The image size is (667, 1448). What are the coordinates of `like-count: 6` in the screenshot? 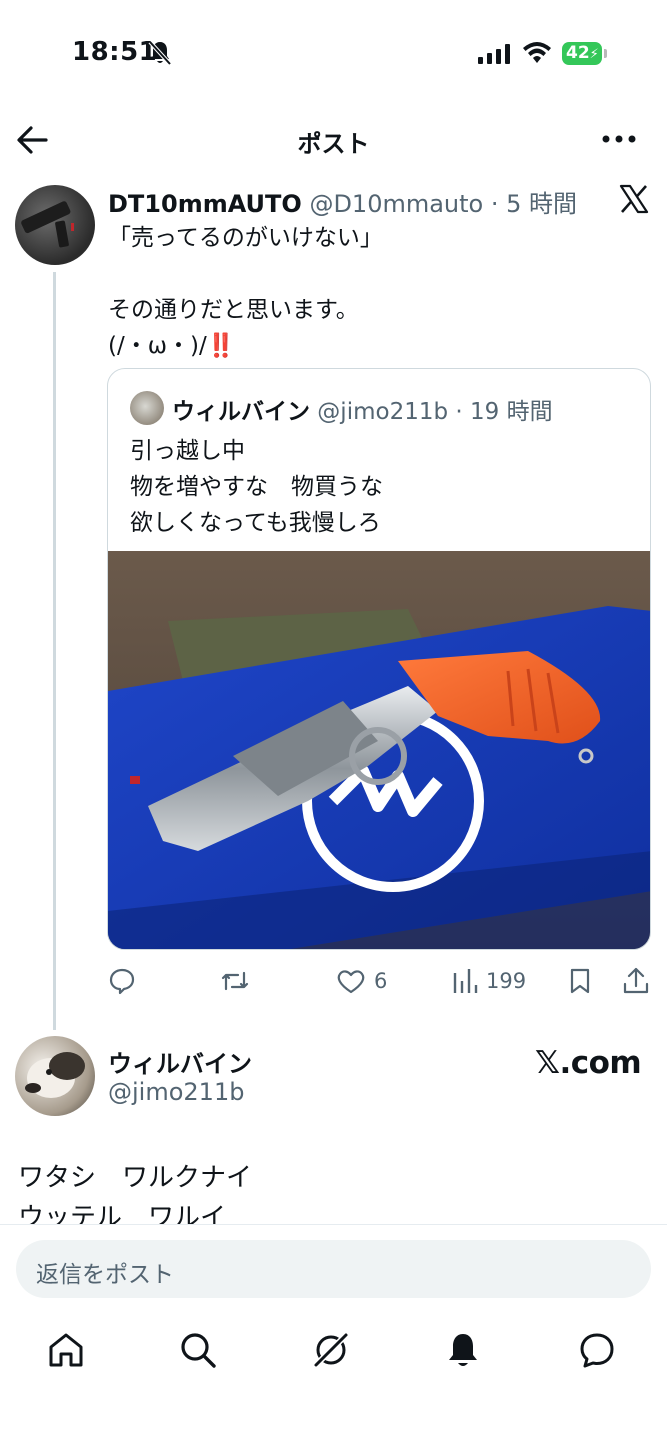 It's located at (381, 981).